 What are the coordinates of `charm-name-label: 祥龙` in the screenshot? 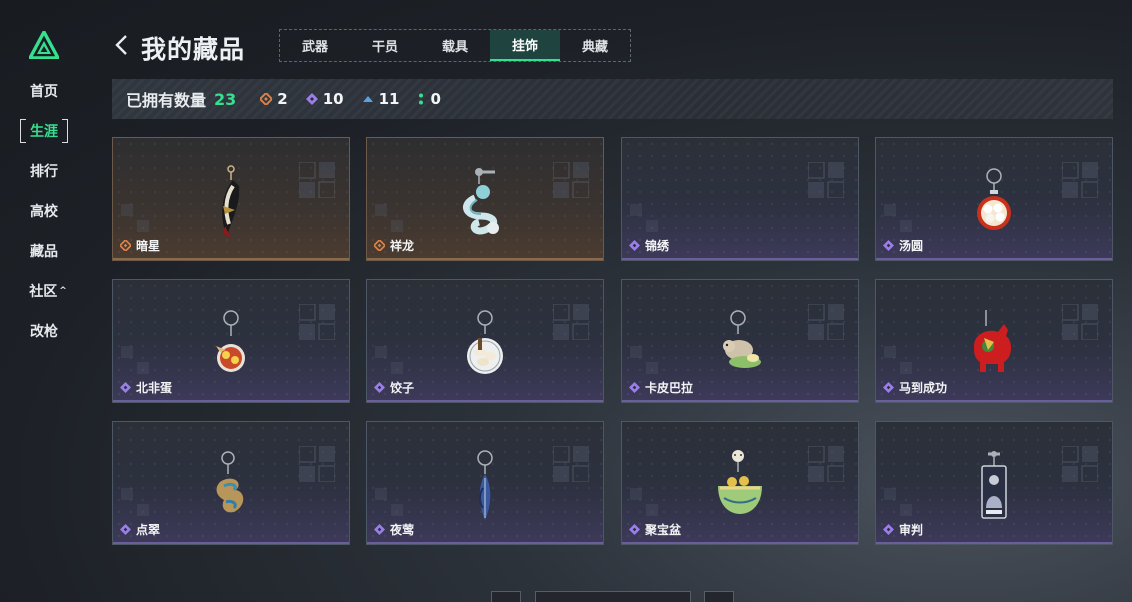 It's located at (402, 246).